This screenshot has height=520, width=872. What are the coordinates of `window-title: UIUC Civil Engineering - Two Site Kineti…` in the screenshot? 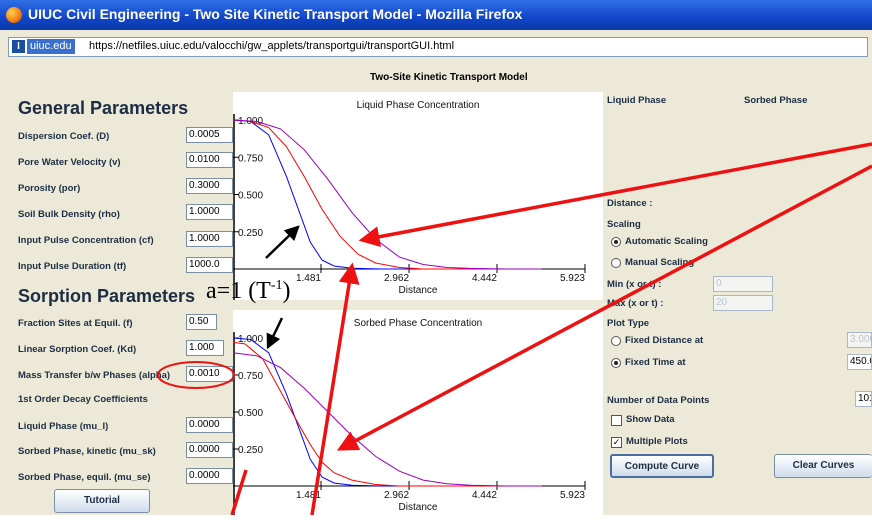 It's located at (275, 14).